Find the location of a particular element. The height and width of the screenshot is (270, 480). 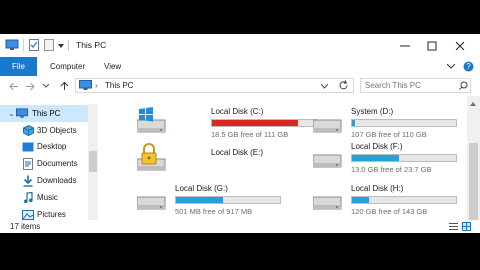

desktop-icon is located at coordinates (28, 146).